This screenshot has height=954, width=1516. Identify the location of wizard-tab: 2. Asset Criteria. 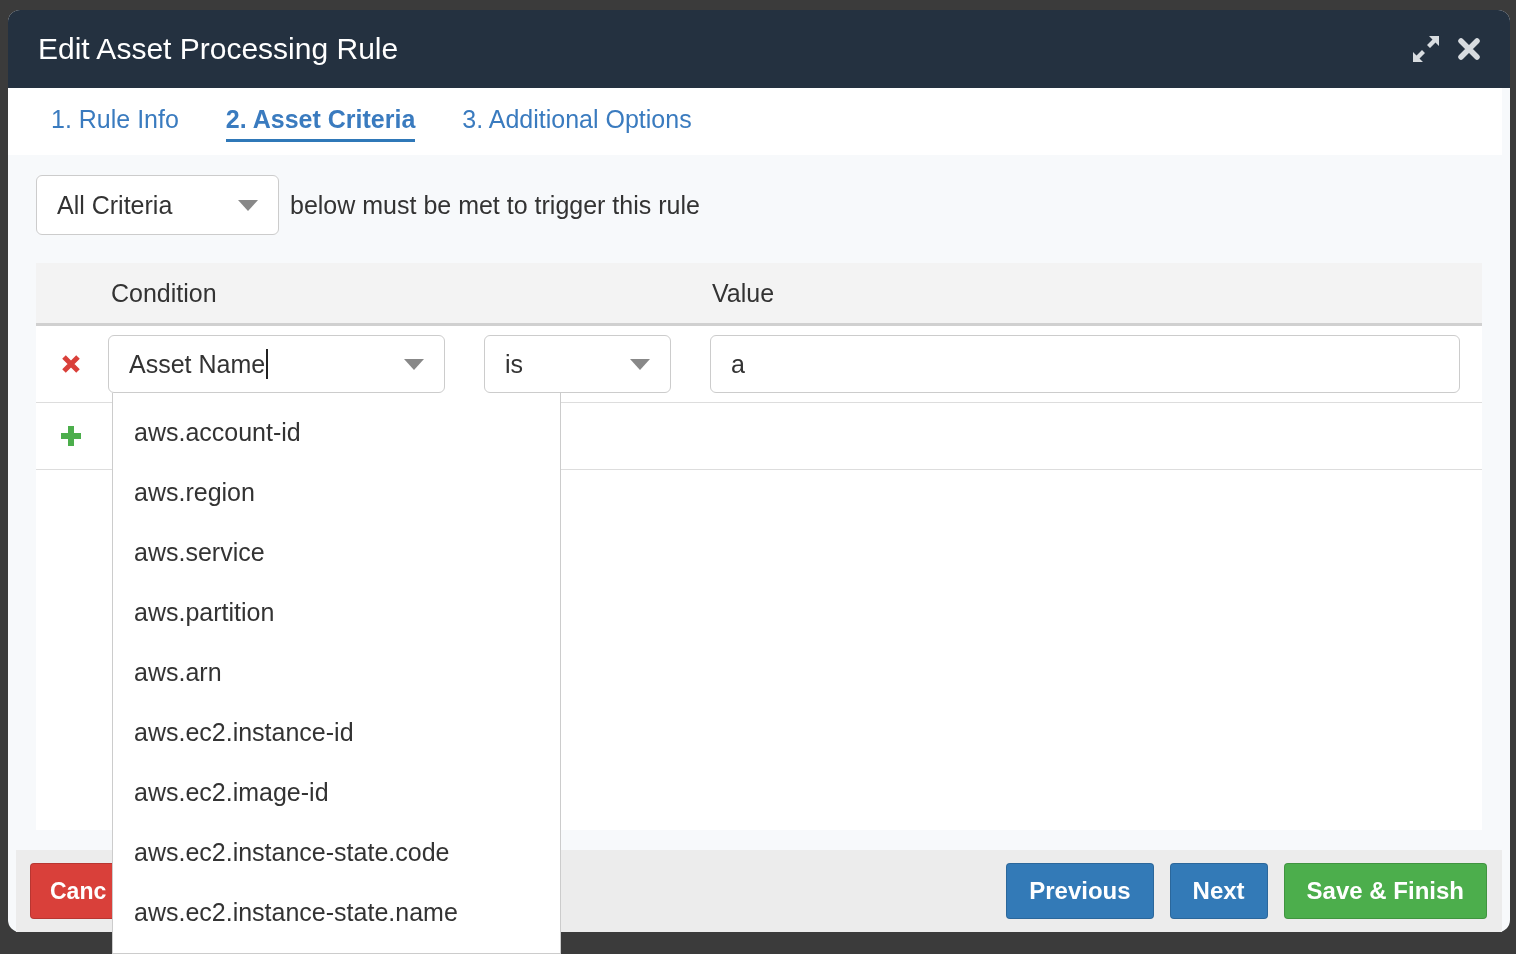
(320, 121).